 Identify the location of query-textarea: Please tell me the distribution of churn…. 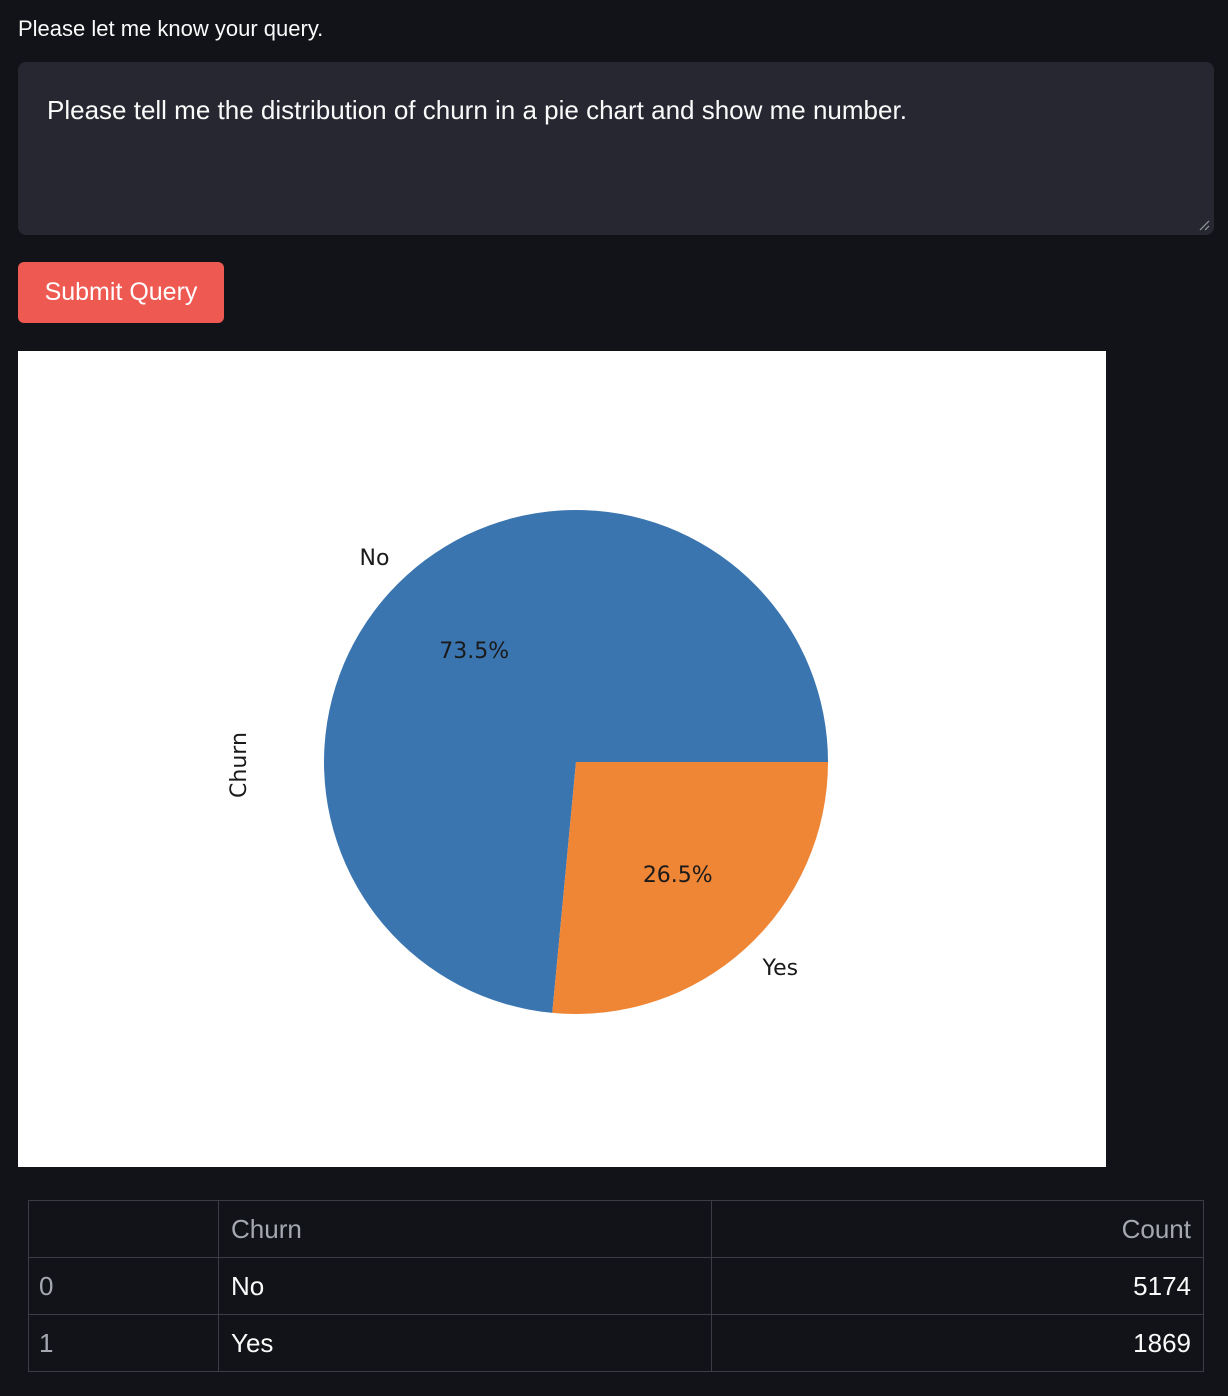
(616, 148).